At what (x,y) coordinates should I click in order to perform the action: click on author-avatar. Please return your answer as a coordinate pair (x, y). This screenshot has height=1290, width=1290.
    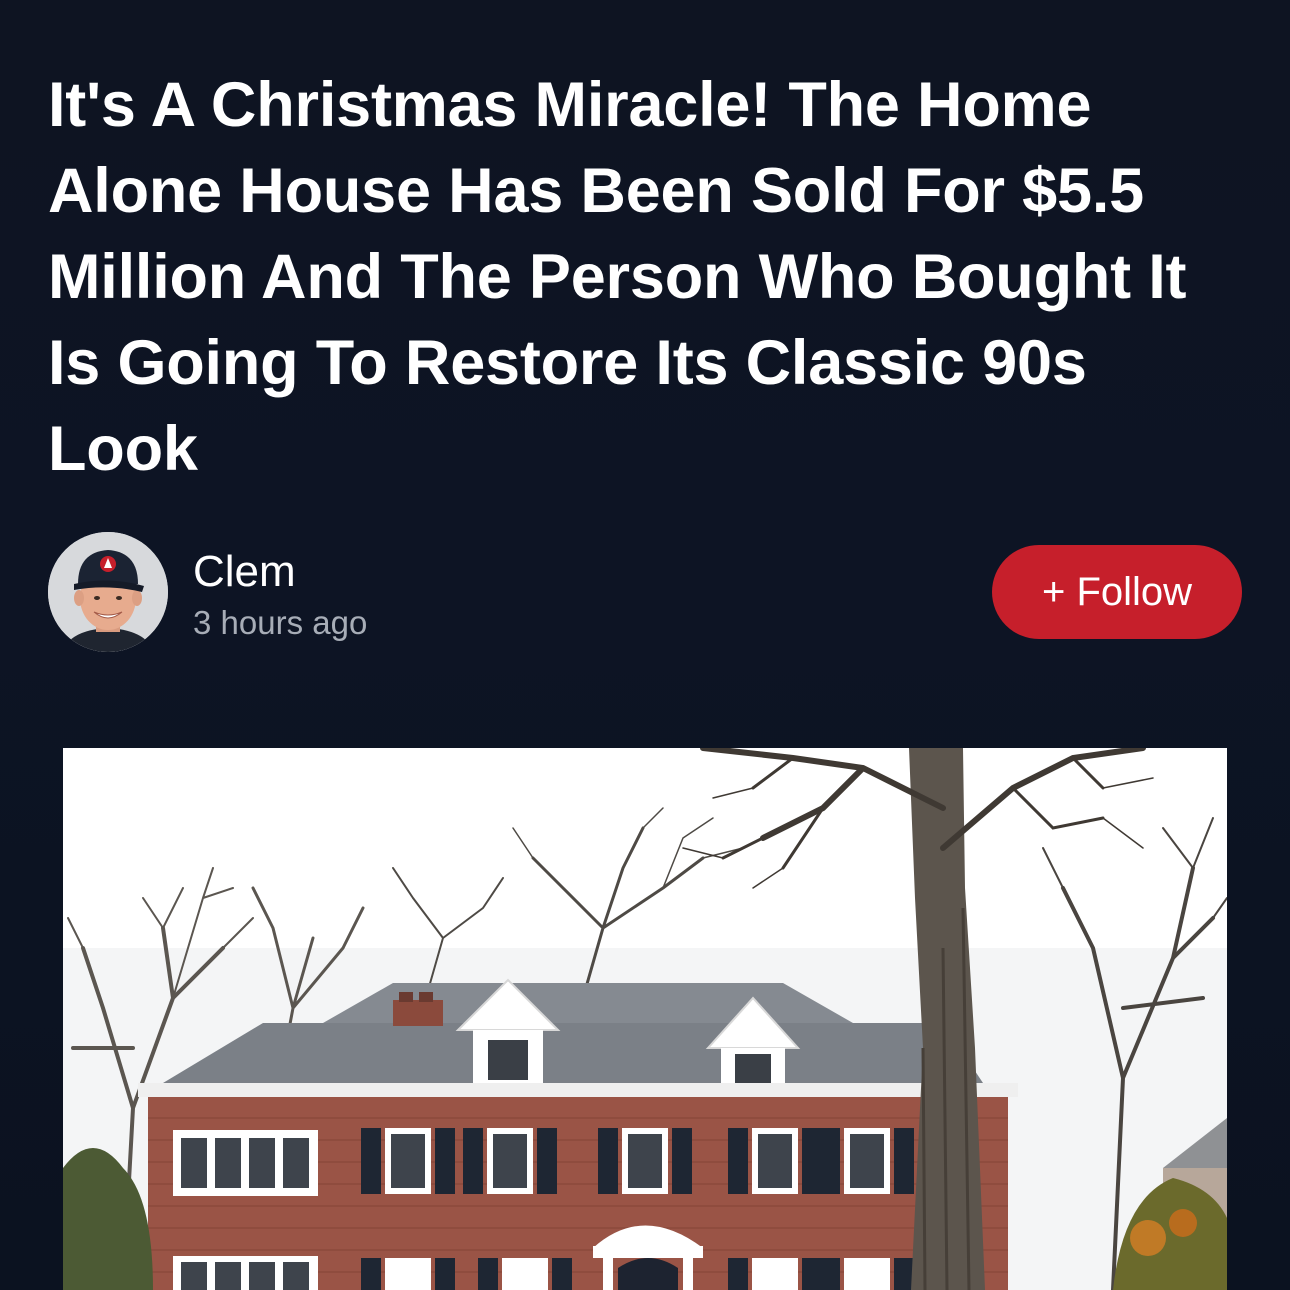
    Looking at the image, I should click on (108, 592).